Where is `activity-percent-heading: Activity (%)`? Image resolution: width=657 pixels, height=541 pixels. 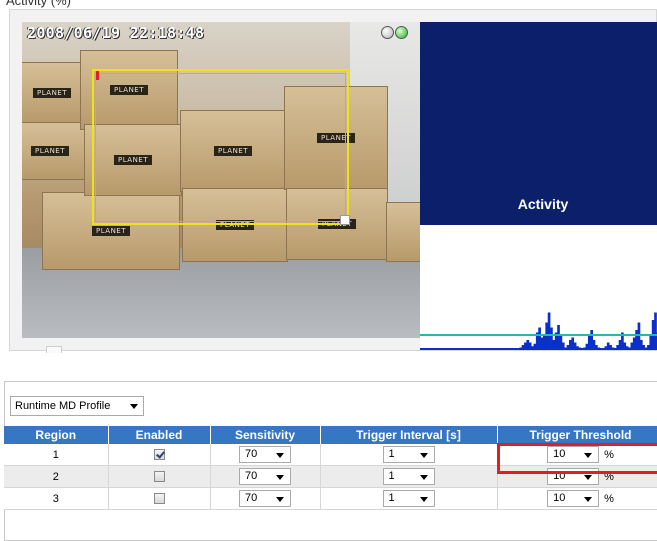 activity-percent-heading: Activity (%) is located at coordinates (38, 4).